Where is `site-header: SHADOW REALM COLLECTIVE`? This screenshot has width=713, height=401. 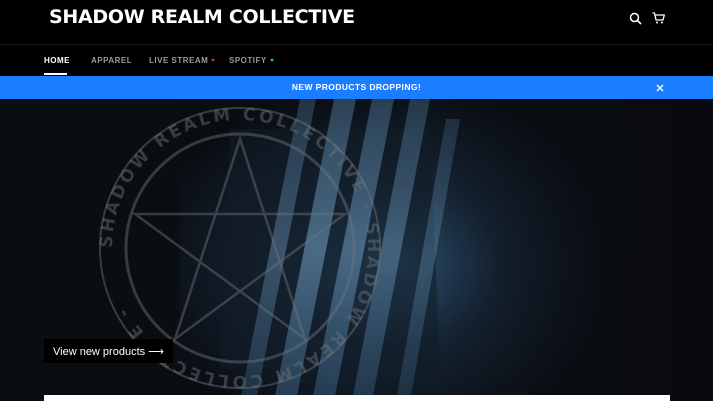
site-header: SHADOW REALM COLLECTIVE is located at coordinates (356, 22).